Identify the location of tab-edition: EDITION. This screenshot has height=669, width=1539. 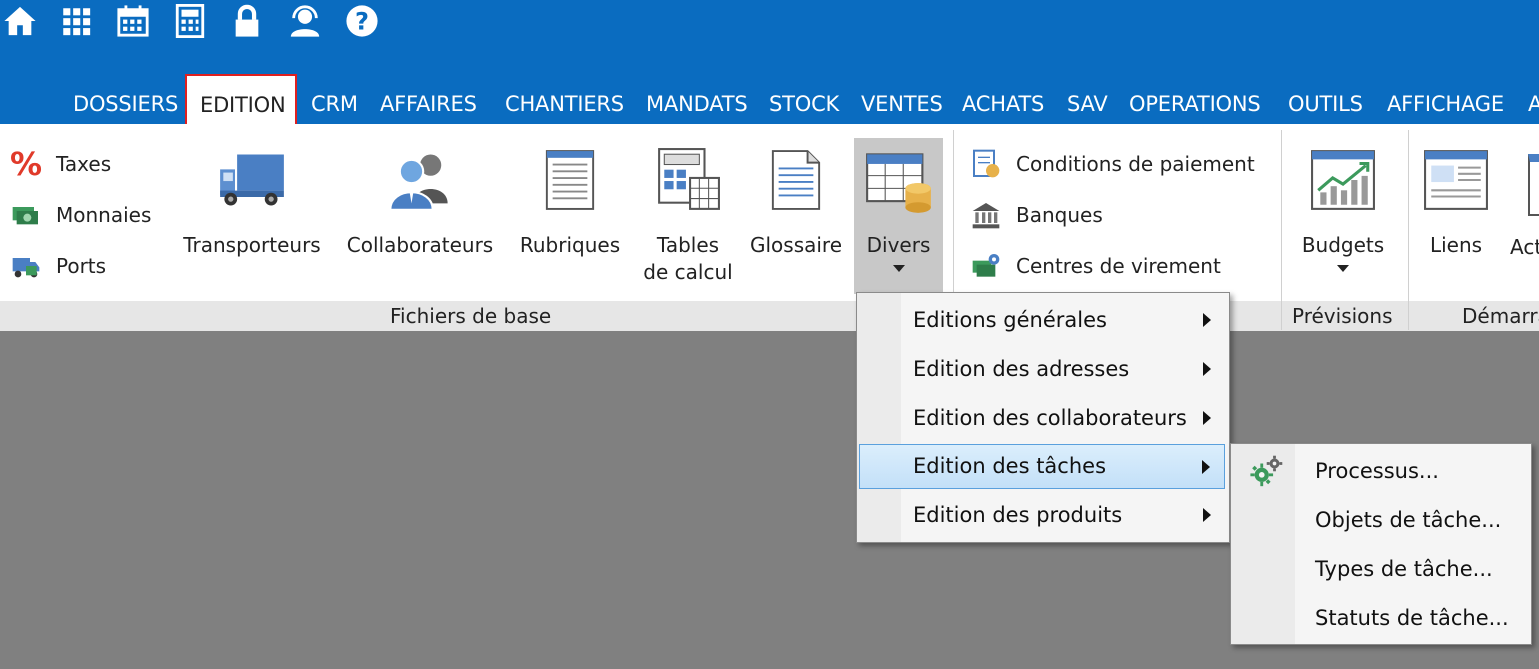
(241, 102).